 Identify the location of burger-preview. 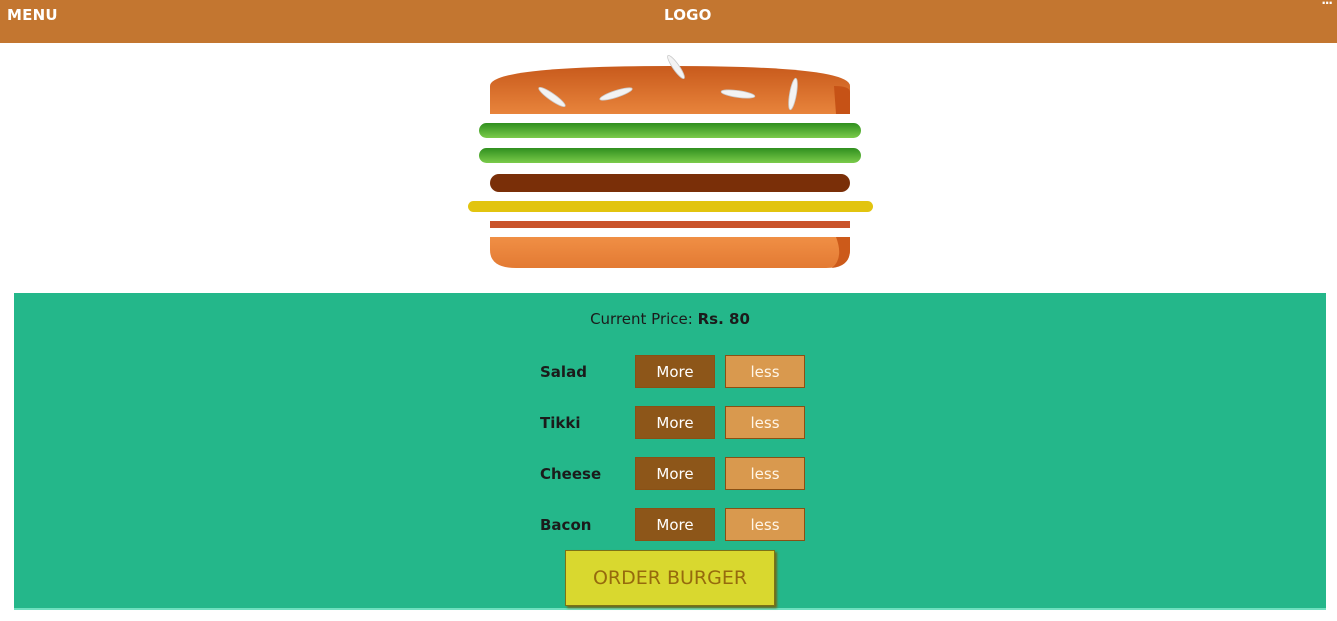
(670, 161).